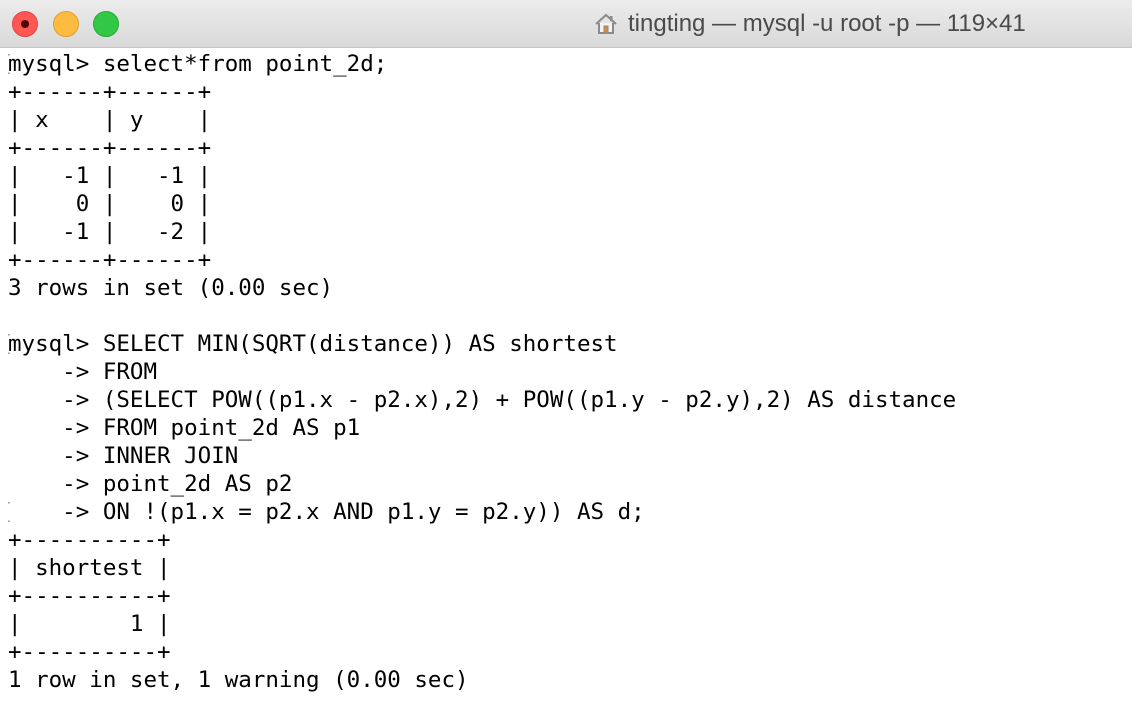  What do you see at coordinates (567, 176) in the screenshot?
I see `terminal-line: | -1 | -1 |` at bounding box center [567, 176].